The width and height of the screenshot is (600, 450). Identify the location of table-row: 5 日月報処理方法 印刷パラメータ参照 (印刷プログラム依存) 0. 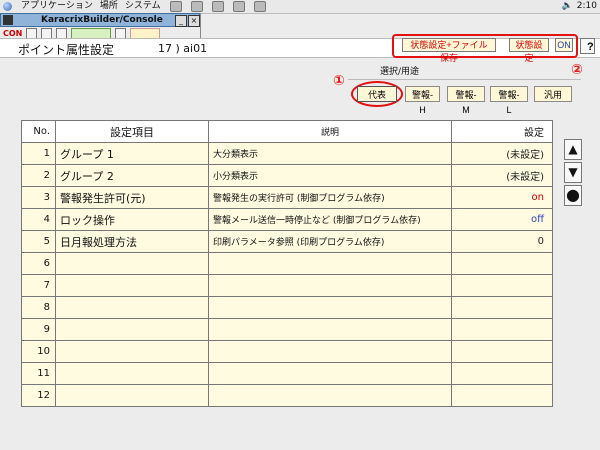
(287, 241).